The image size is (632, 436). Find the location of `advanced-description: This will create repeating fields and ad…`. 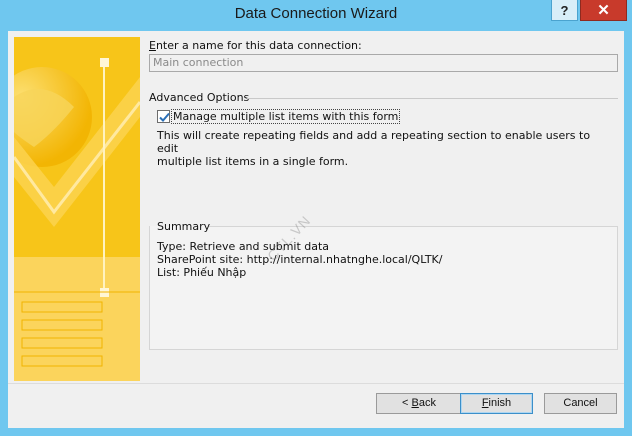

advanced-description: This will create repeating fields and ad… is located at coordinates (382, 148).